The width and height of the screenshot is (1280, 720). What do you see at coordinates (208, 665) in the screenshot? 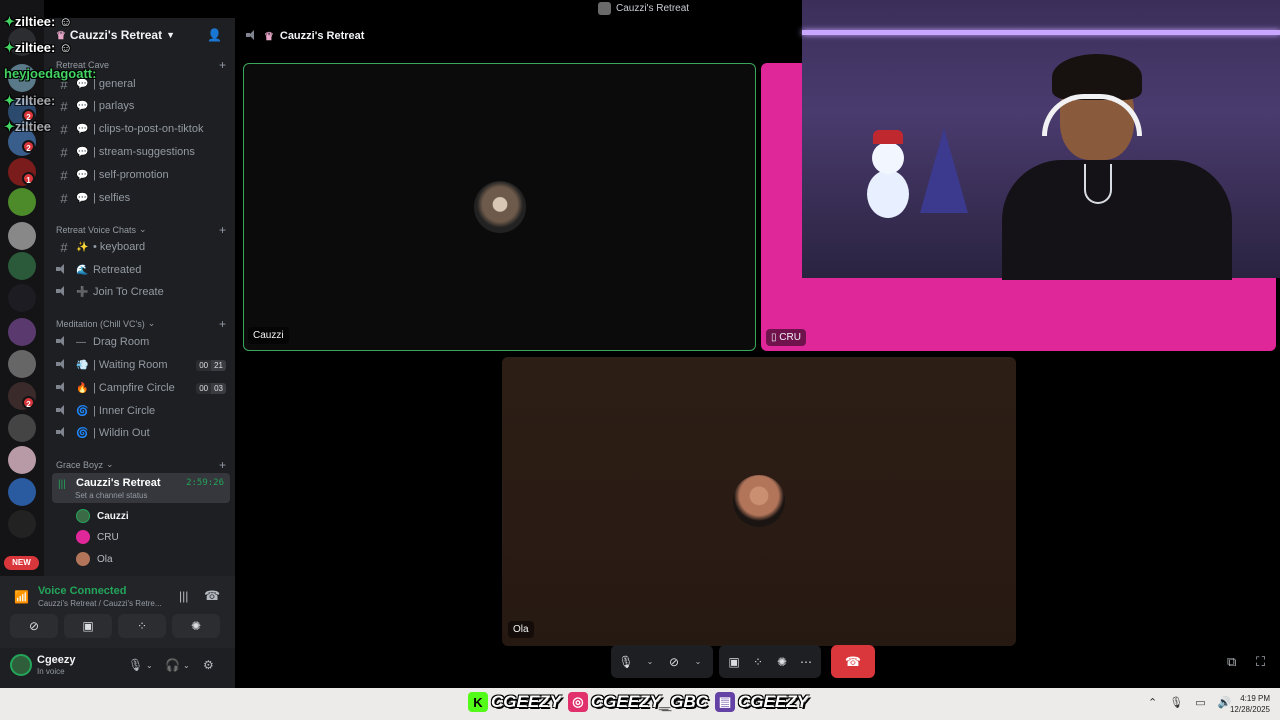
I see `gear-icon: ⚙` at bounding box center [208, 665].